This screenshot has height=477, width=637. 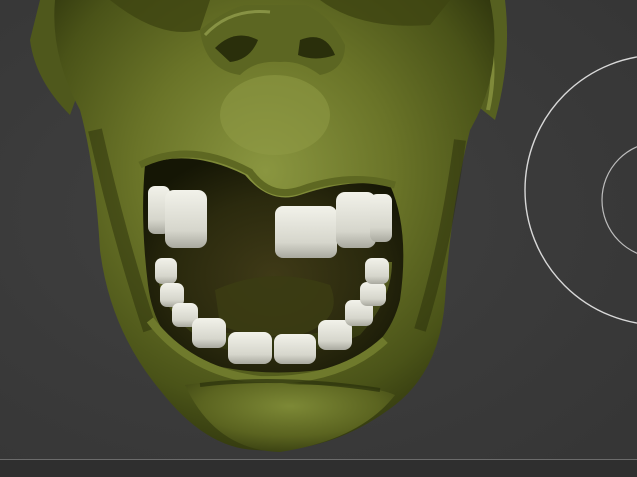 What do you see at coordinates (580, 190) in the screenshot?
I see `rotate-gizmo-icon` at bounding box center [580, 190].